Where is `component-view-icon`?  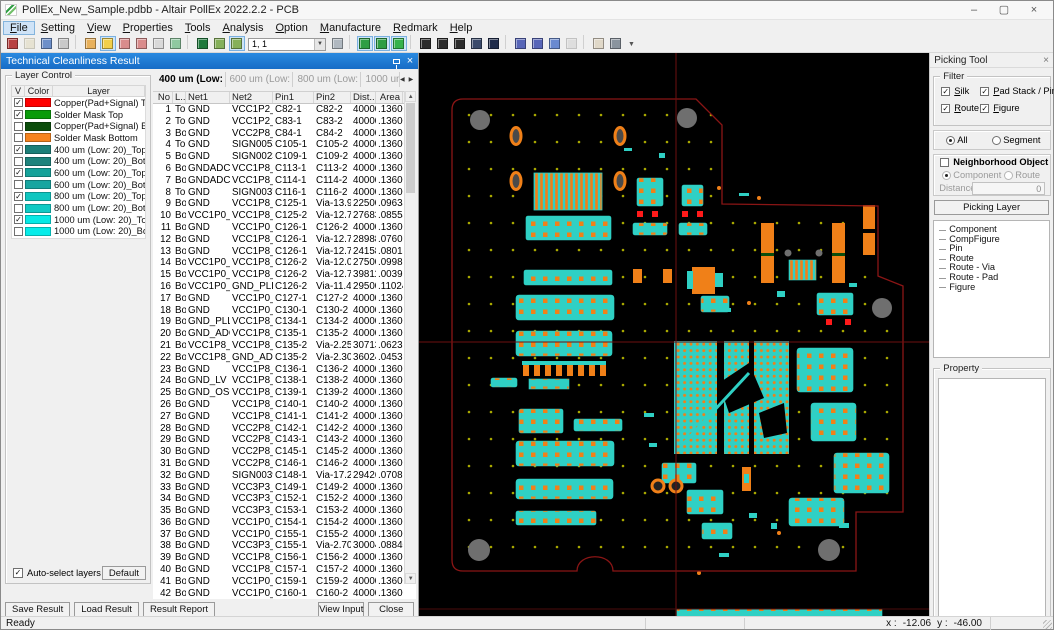 component-view-icon is located at coordinates (494, 43).